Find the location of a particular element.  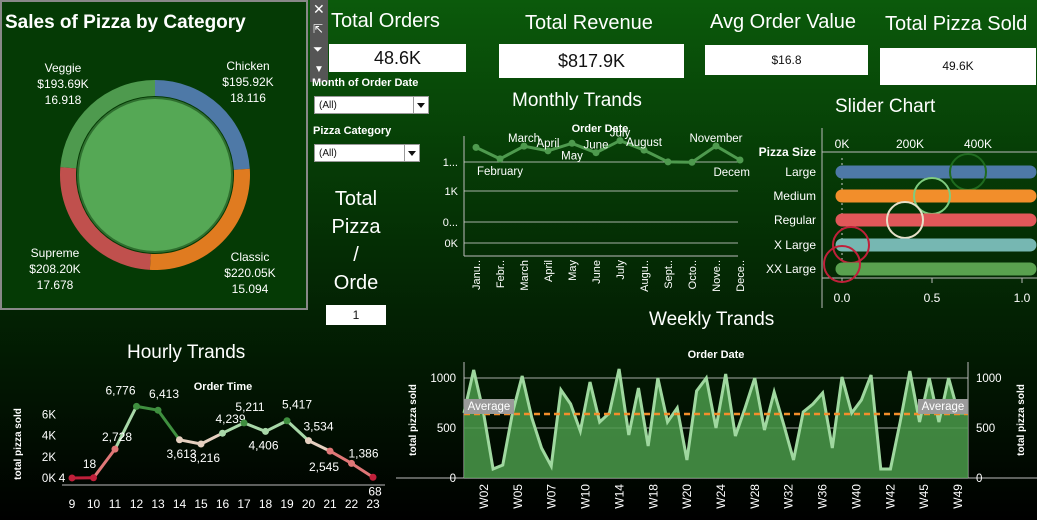

pizza-per-order-value: 1 is located at coordinates (356, 315).